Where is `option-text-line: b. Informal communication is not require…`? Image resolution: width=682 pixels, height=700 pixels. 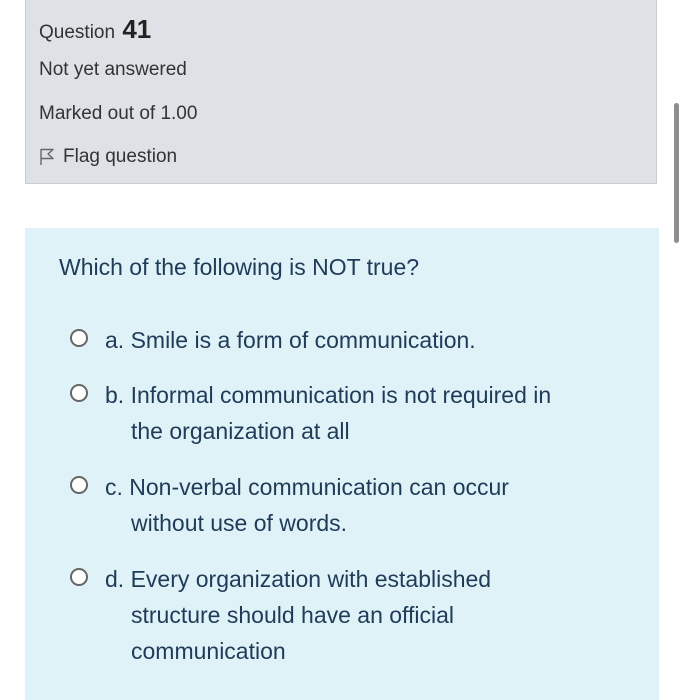
option-text-line: b. Informal communication is not require… is located at coordinates (328, 395).